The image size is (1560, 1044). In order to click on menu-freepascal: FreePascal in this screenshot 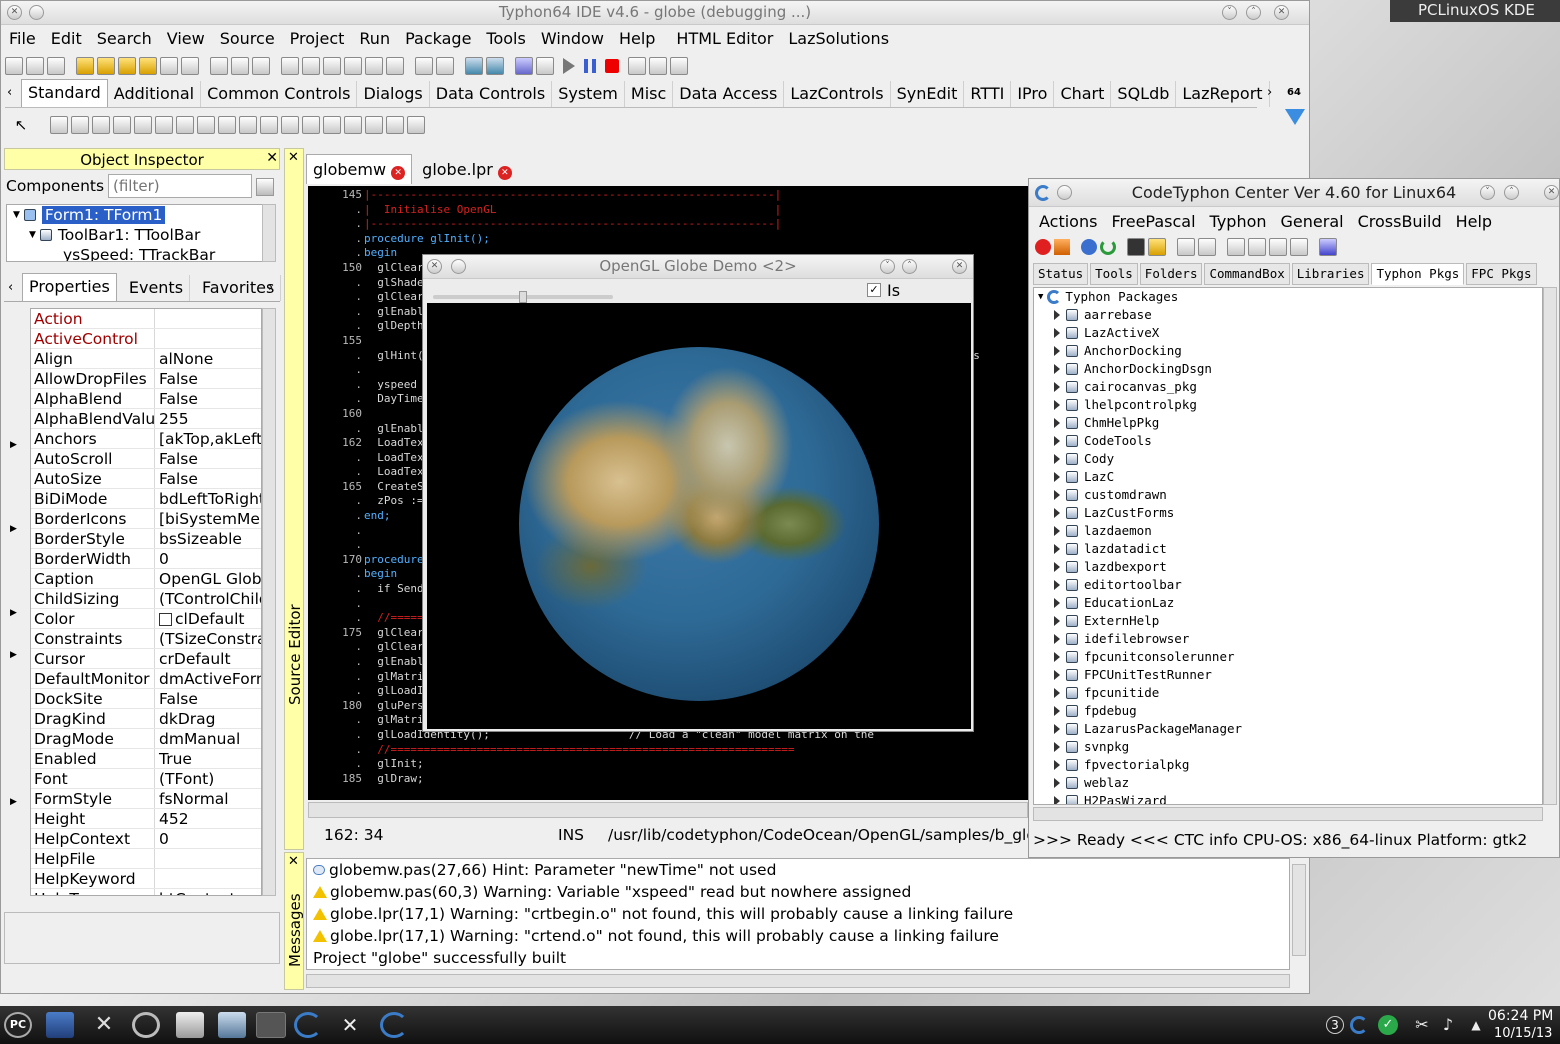, I will do `click(1153, 221)`.